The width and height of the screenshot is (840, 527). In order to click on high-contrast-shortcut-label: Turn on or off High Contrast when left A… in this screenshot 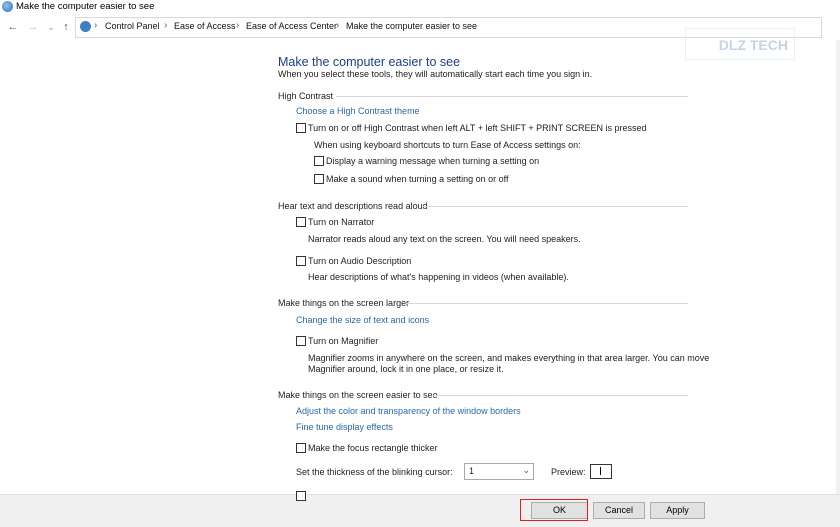, I will do `click(477, 128)`.